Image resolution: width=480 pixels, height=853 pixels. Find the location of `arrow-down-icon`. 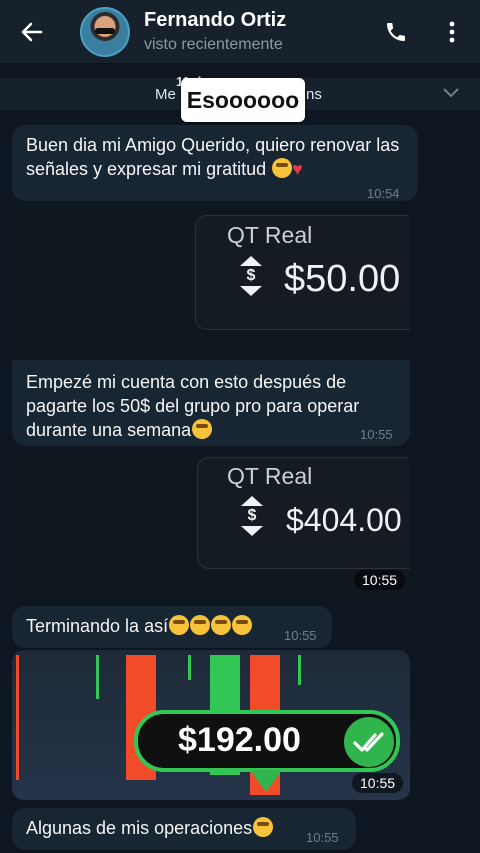

arrow-down-icon is located at coordinates (266, 781).